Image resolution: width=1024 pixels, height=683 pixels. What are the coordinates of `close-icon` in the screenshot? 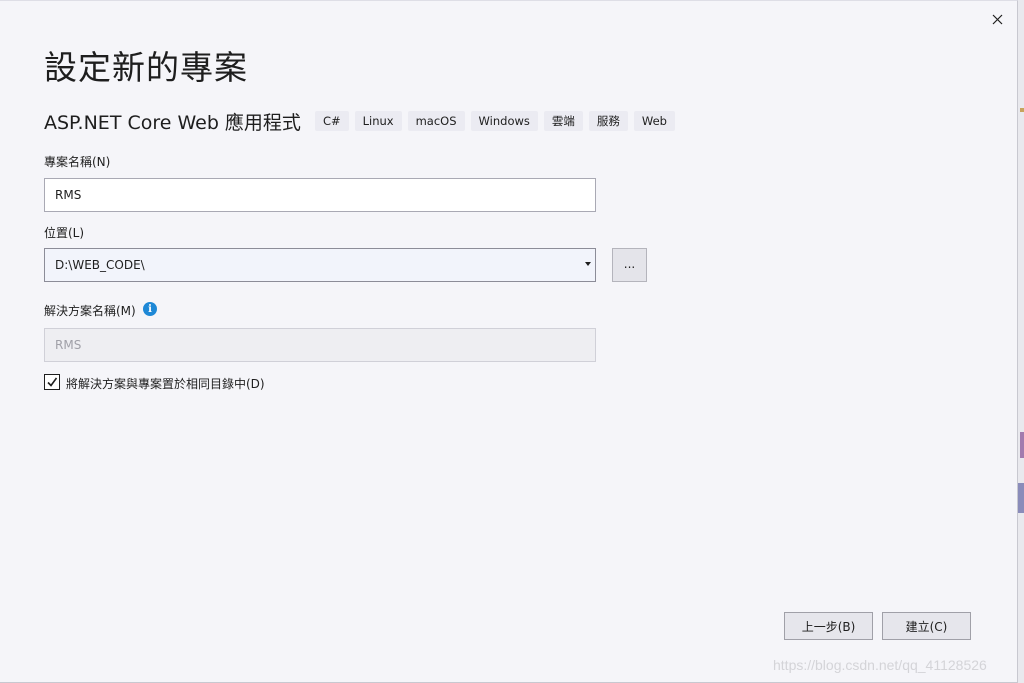 It's located at (997, 19).